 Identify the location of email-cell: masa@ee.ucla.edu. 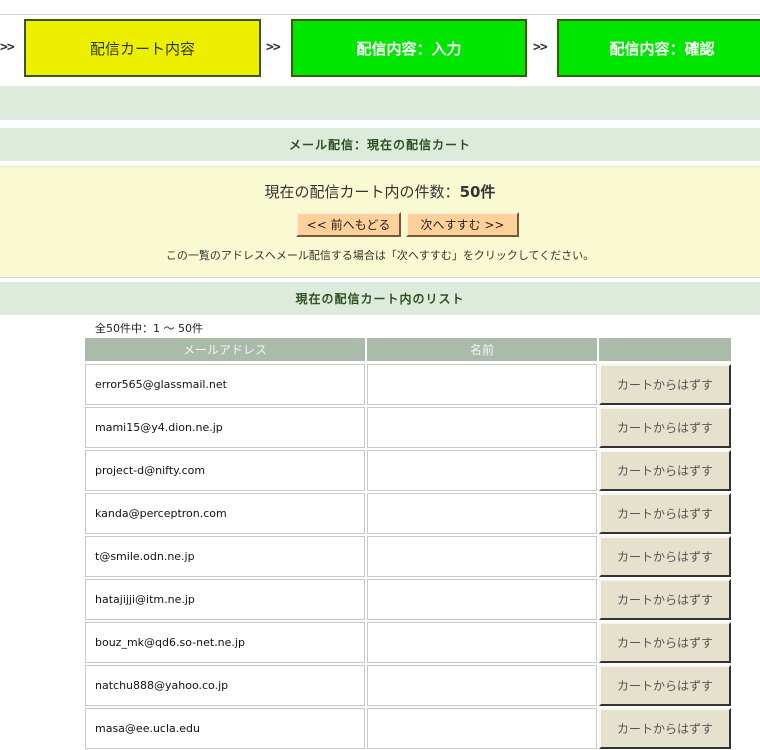
(225, 728).